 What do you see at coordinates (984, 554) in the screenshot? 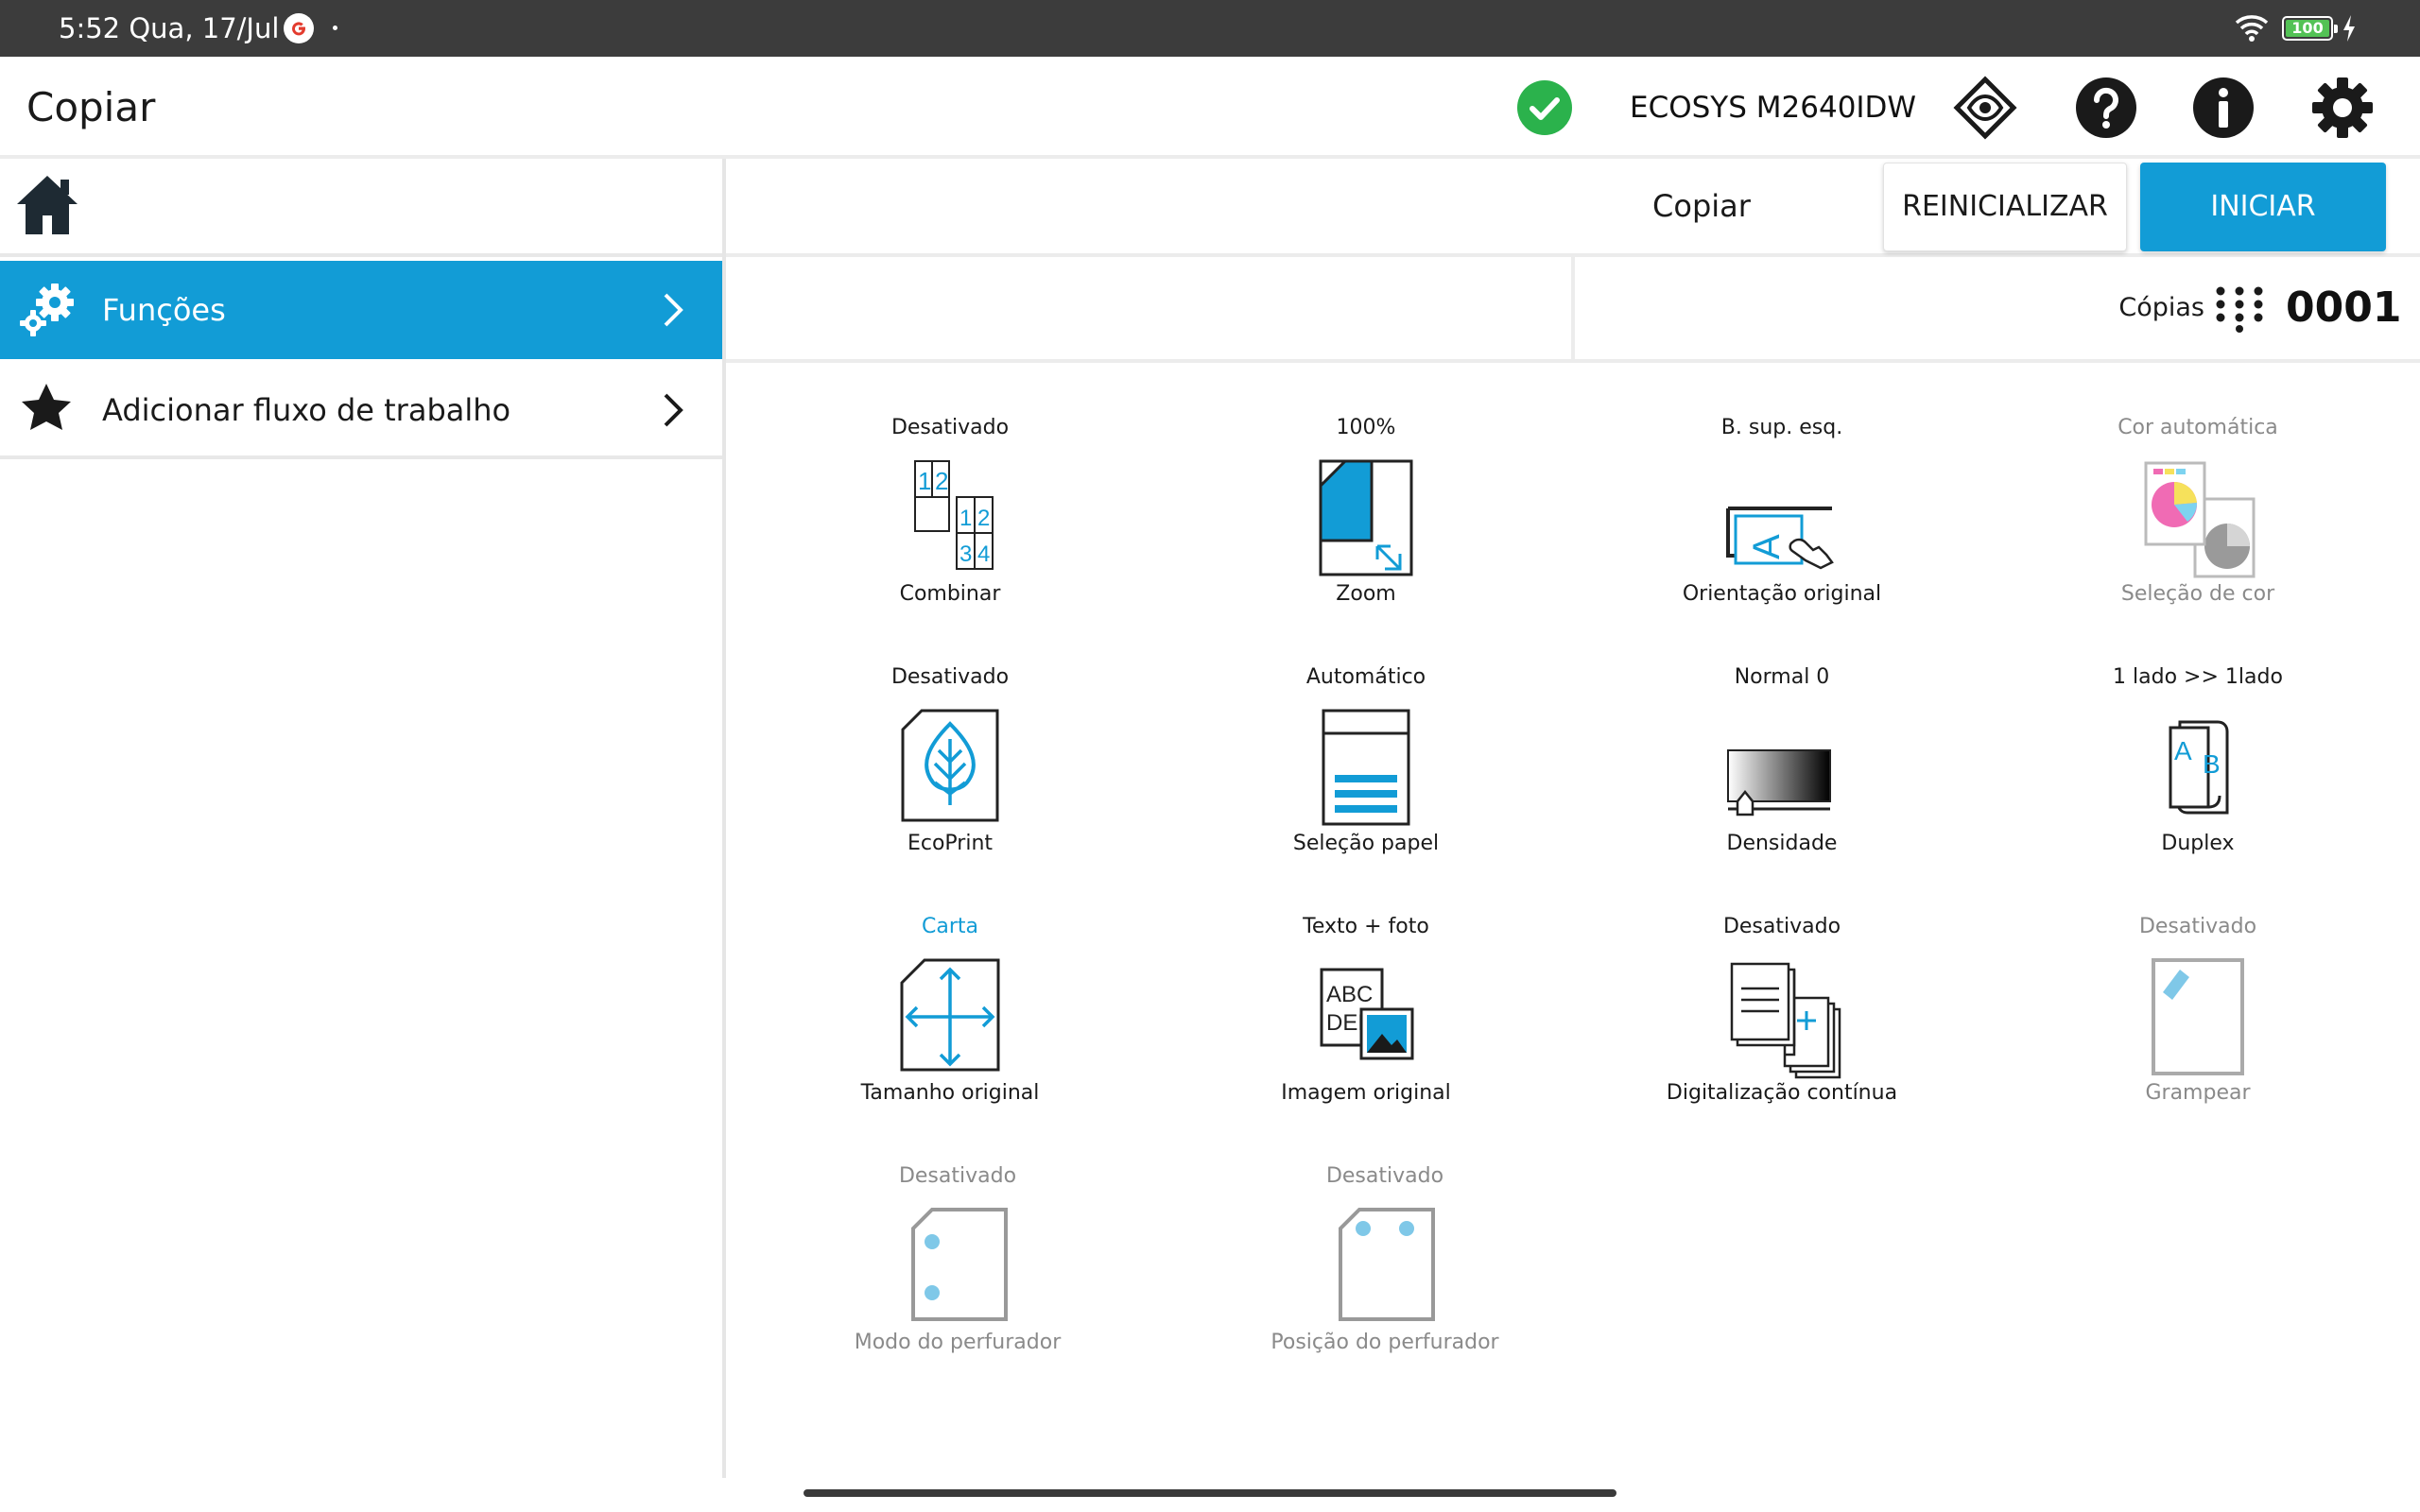
I see `svg-text: 4` at bounding box center [984, 554].